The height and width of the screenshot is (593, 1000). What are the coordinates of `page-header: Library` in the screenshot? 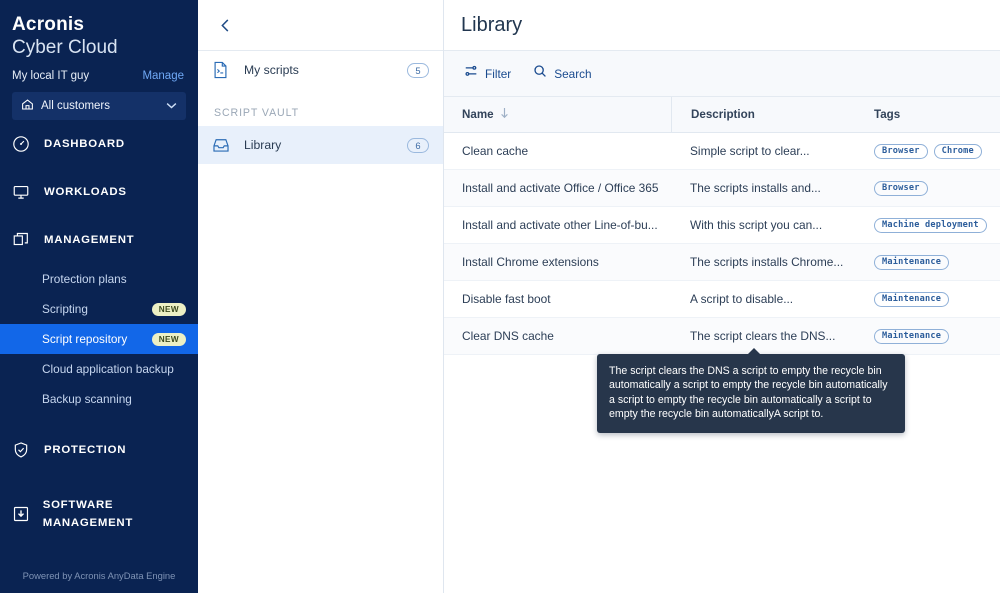 It's located at (722, 25).